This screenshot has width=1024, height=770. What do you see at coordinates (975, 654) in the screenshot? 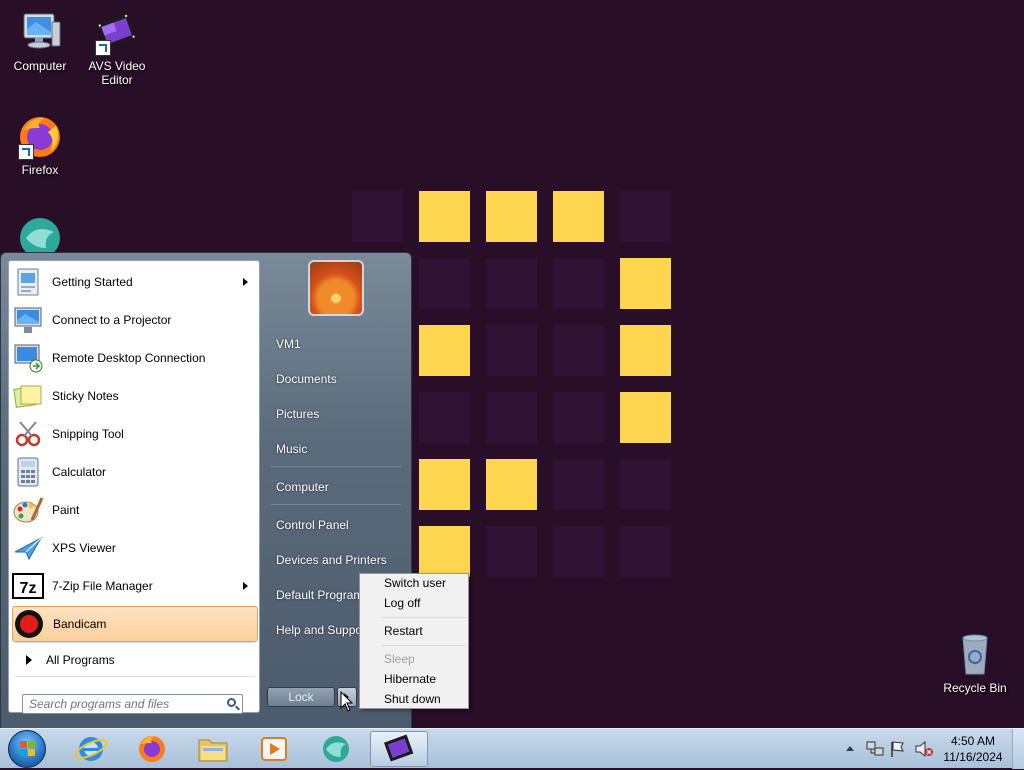
I see `recycle-bin-icon` at bounding box center [975, 654].